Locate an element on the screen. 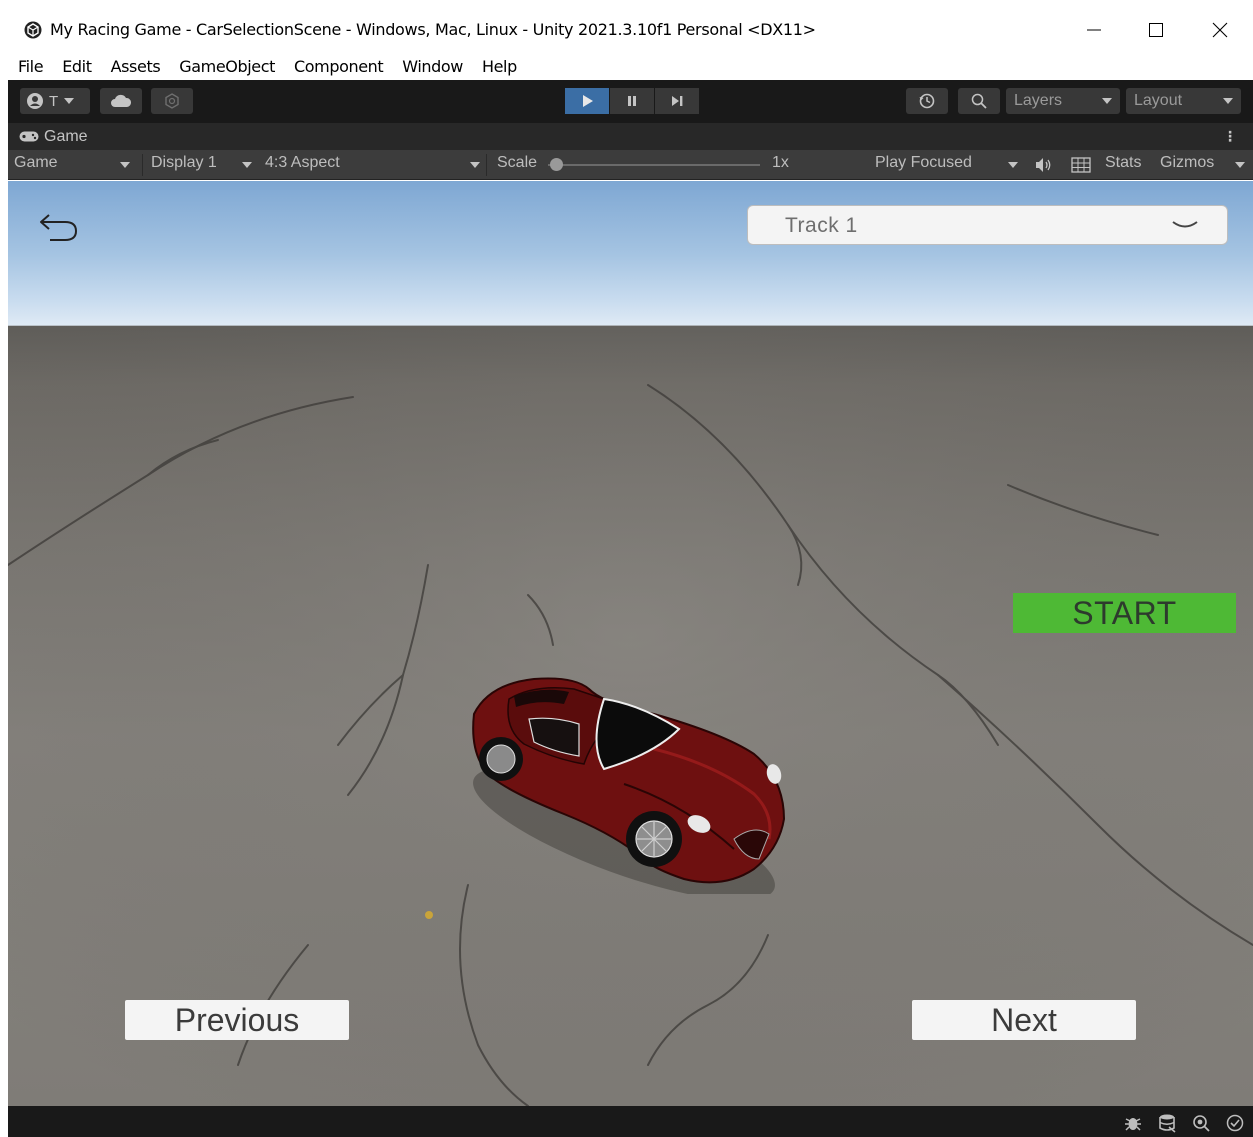 This screenshot has height=1137, width=1253. car-model is located at coordinates (629, 785).